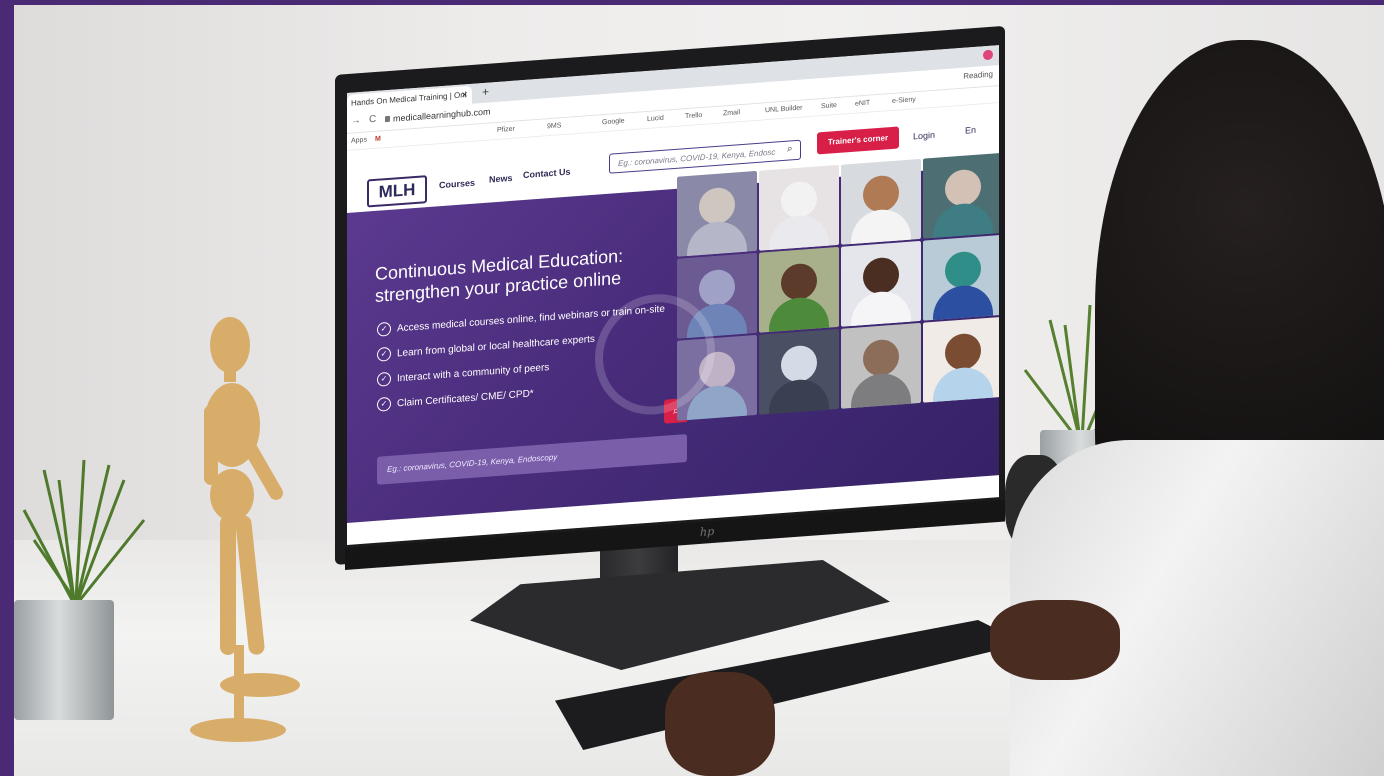 Image resolution: width=1384 pixels, height=776 pixels. What do you see at coordinates (245, 529) in the screenshot?
I see `mannequin-icon` at bounding box center [245, 529].